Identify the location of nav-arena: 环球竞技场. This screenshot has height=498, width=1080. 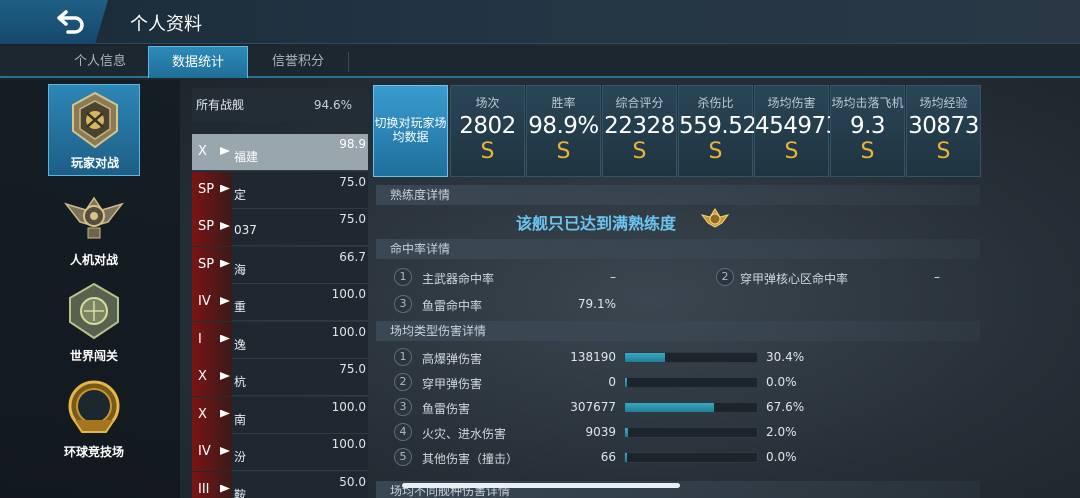
(94, 418).